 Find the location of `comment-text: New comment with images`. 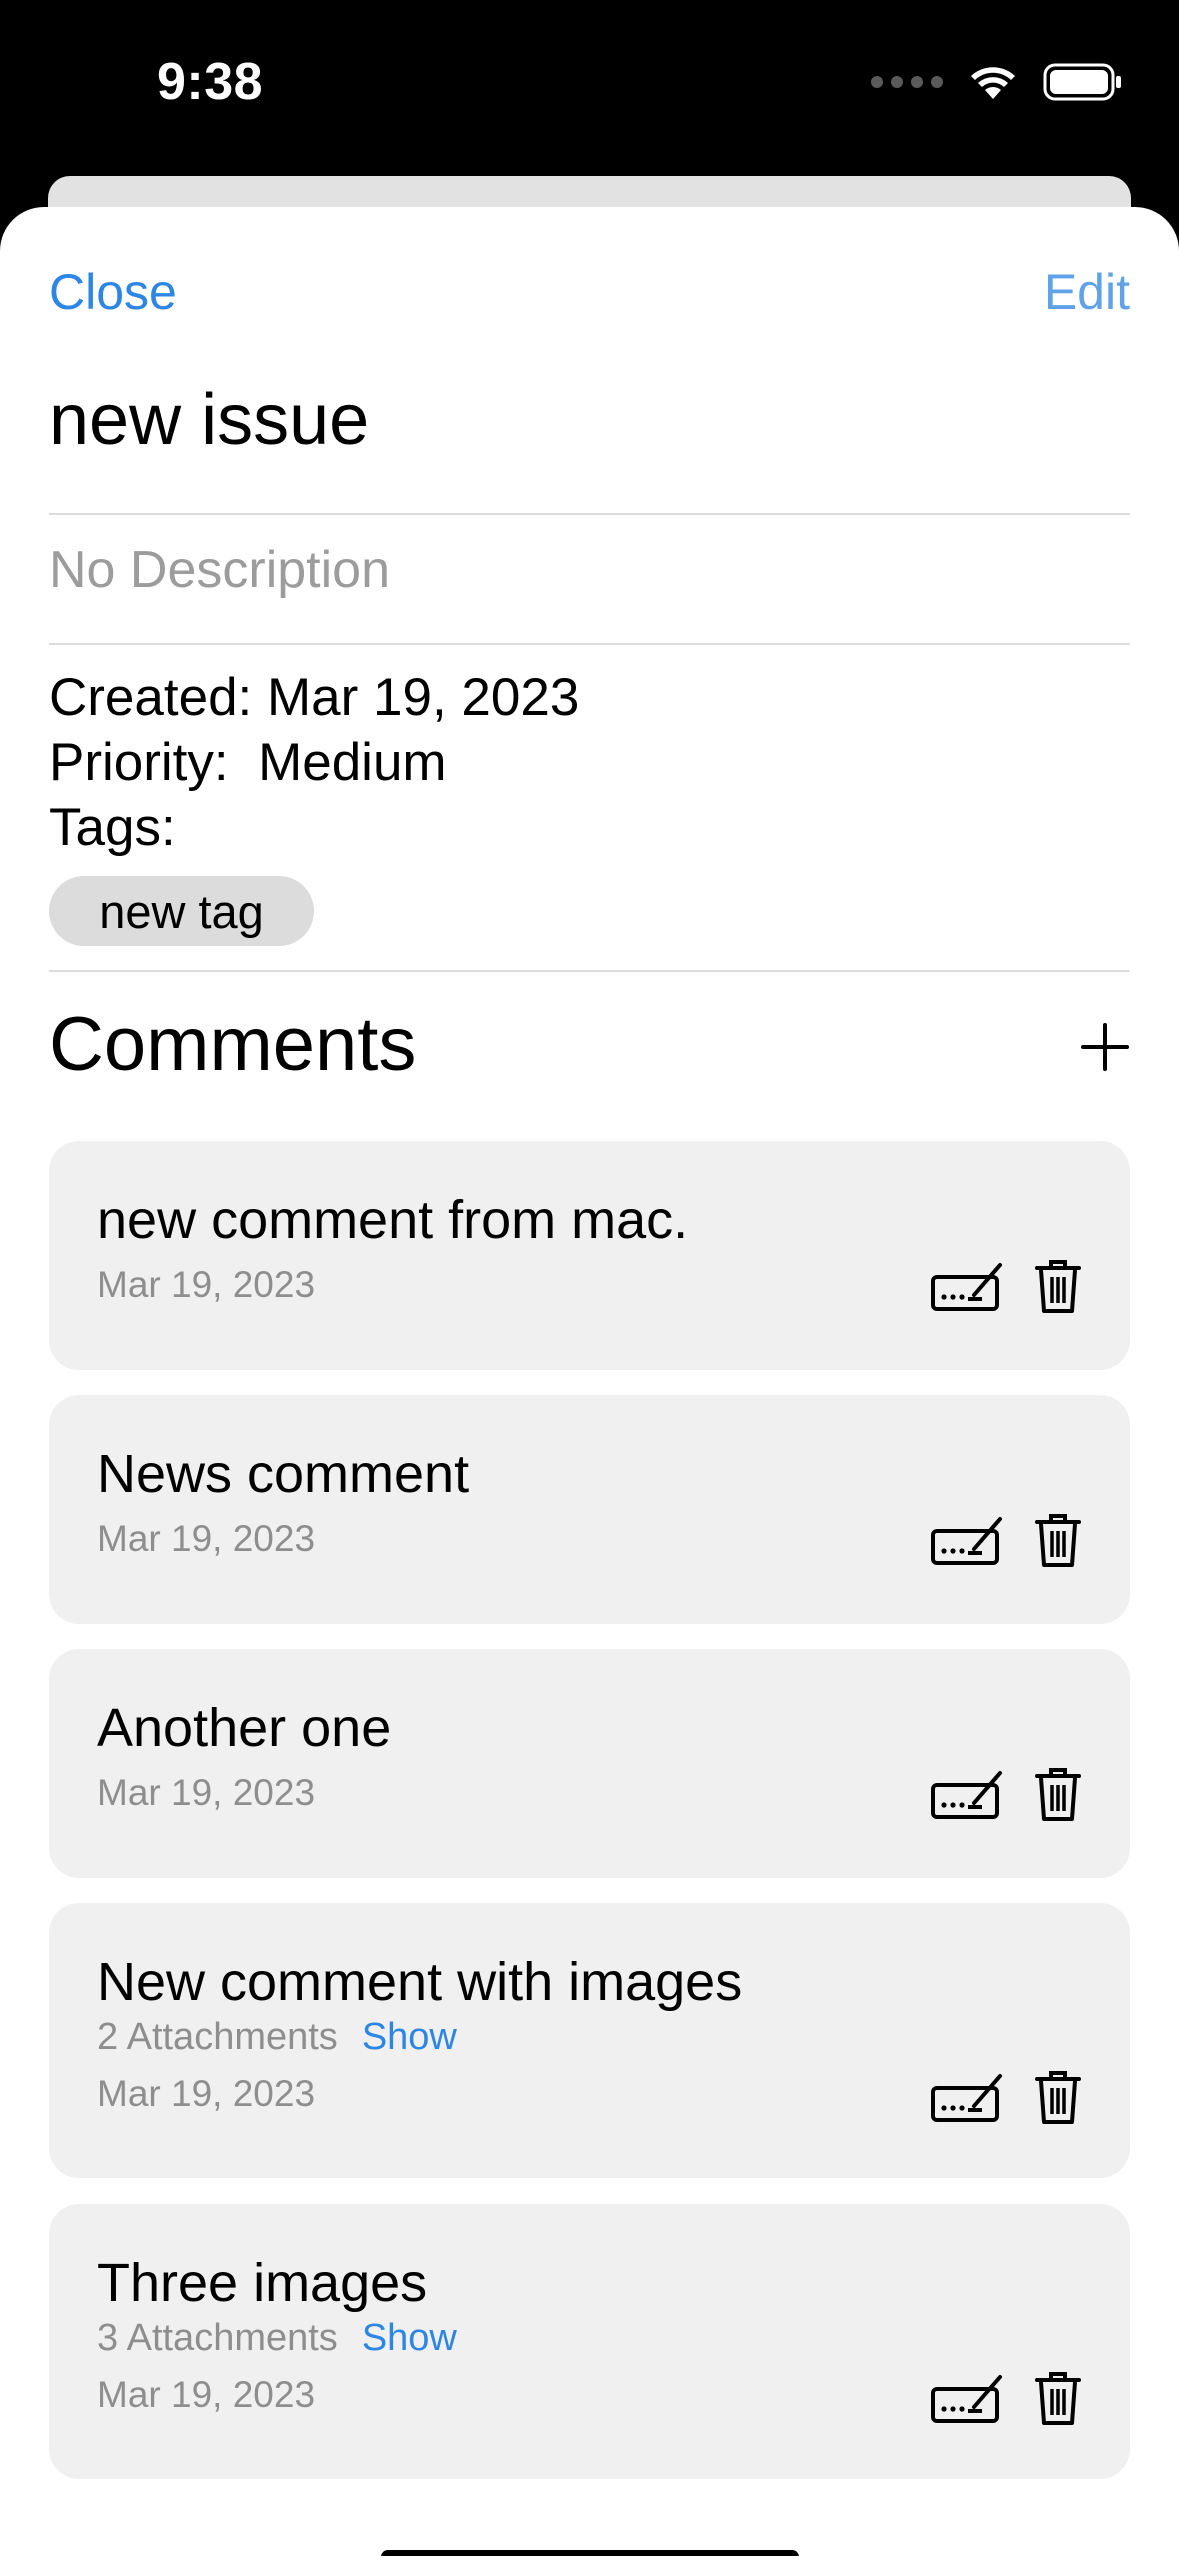

comment-text: New comment with images is located at coordinates (420, 1982).